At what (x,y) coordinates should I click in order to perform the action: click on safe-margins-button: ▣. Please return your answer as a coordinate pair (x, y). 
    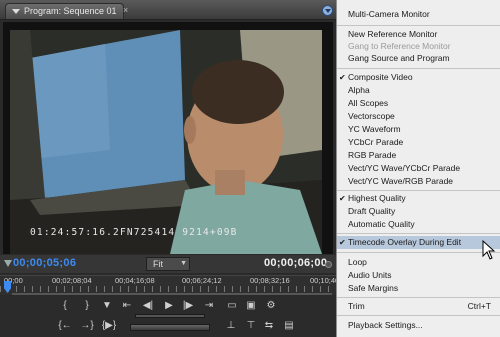
    Looking at the image, I should click on (251, 306).